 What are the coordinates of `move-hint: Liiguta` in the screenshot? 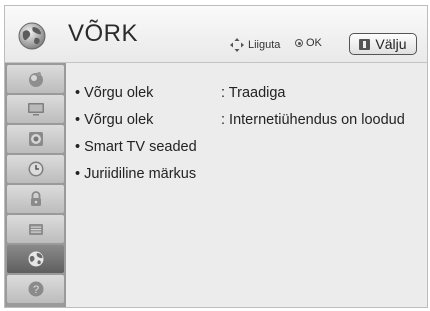 It's located at (254, 45).